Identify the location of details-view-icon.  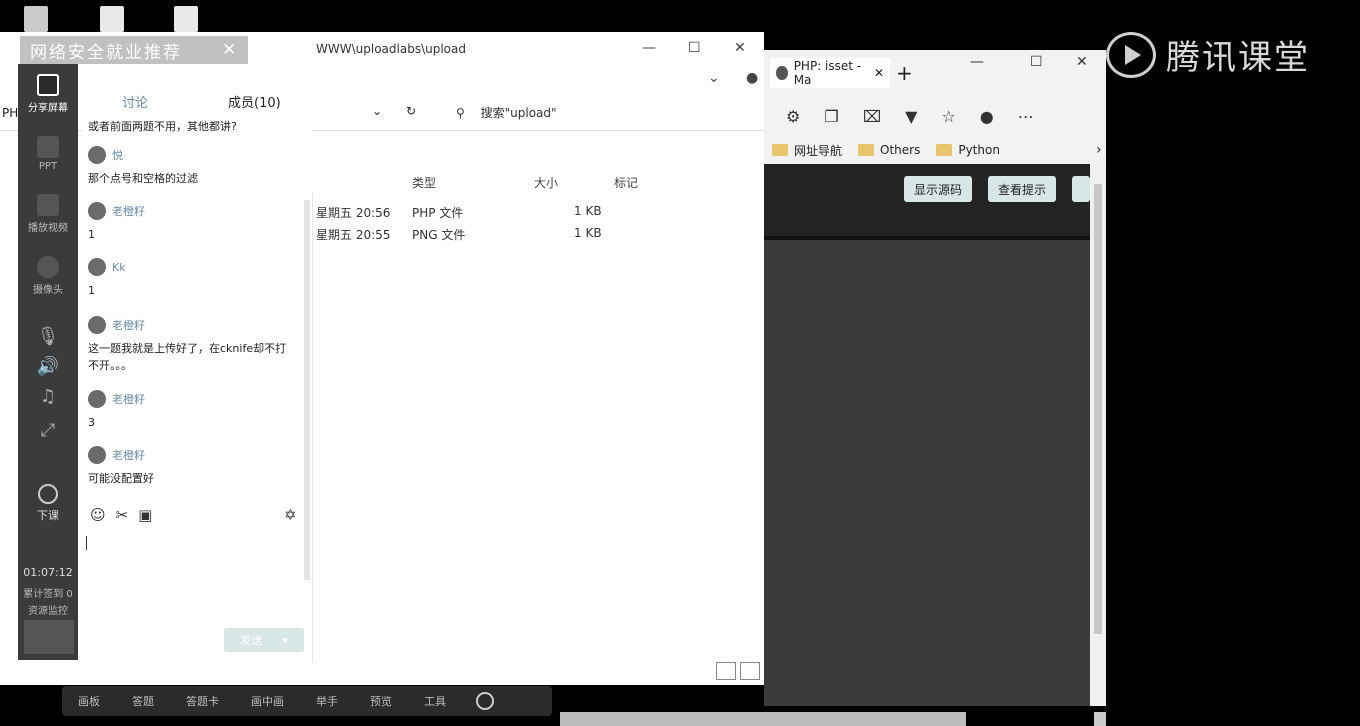
(726, 671).